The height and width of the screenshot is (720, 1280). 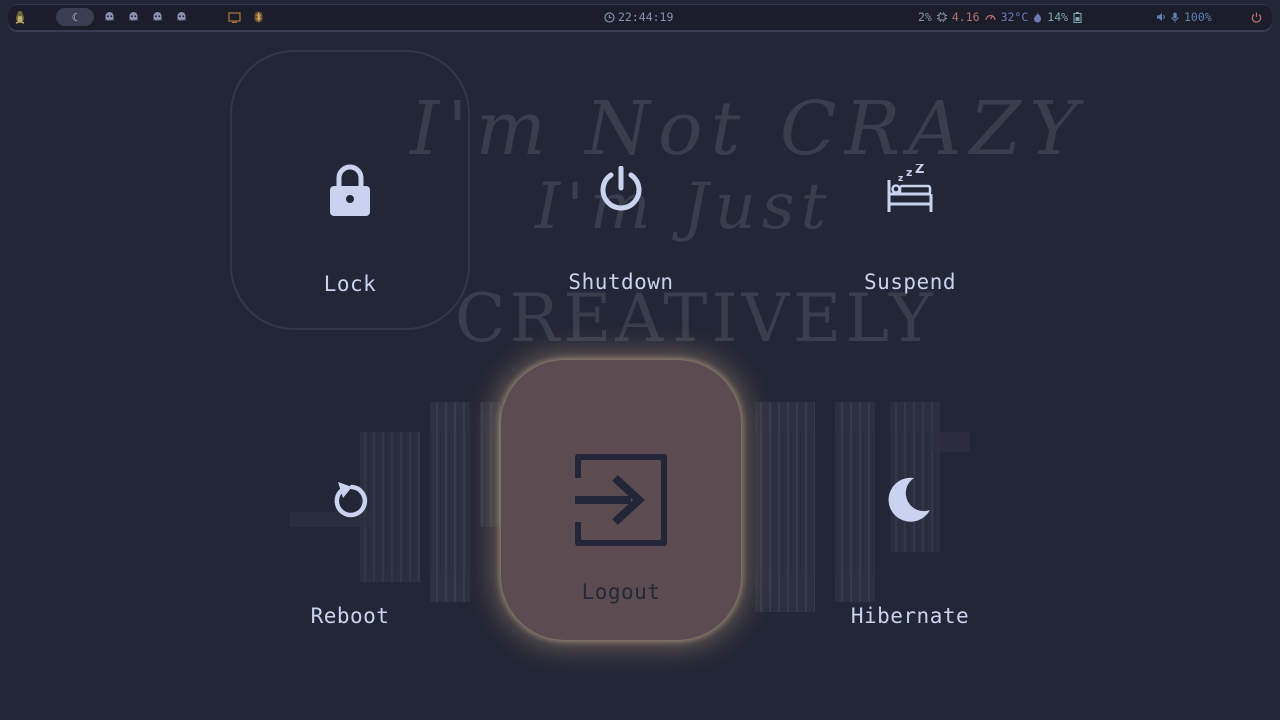 I want to click on workspace-1-active: ☾, so click(x=75, y=17).